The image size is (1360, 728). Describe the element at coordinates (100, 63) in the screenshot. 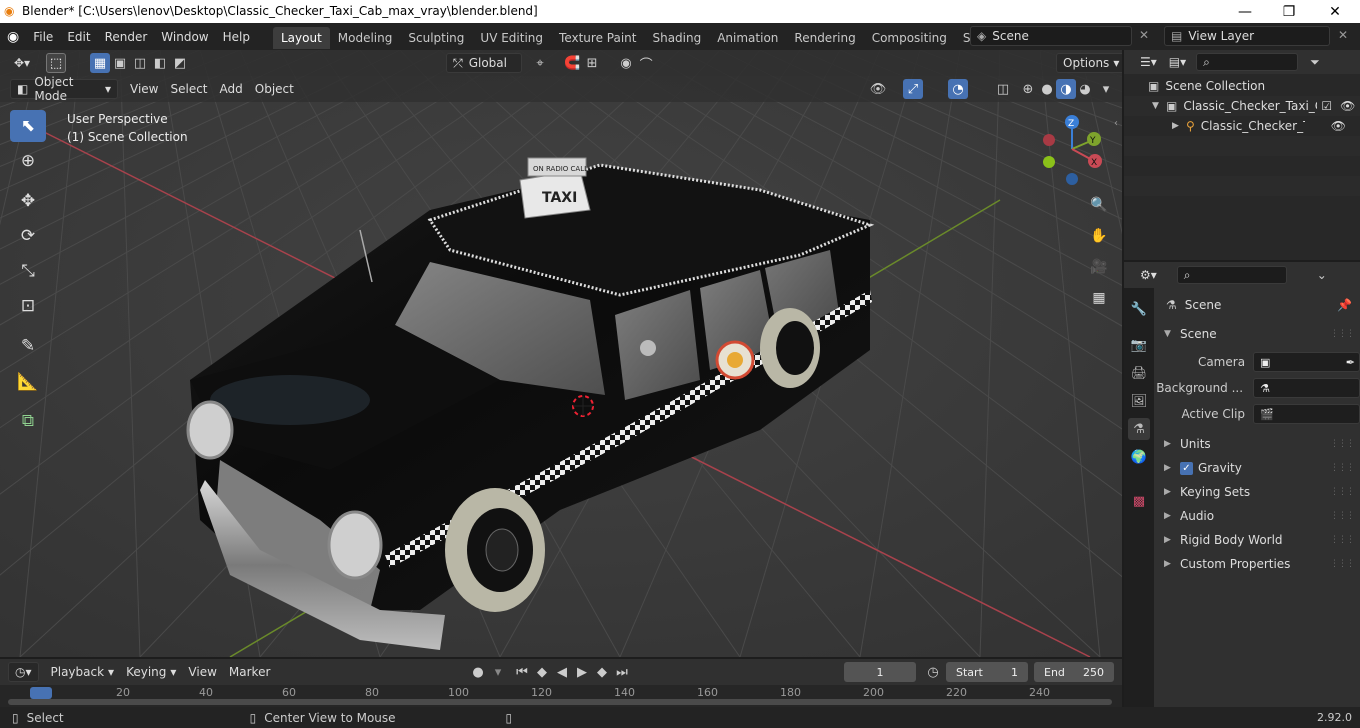

I see `mode-set-icon: ▦` at that location.